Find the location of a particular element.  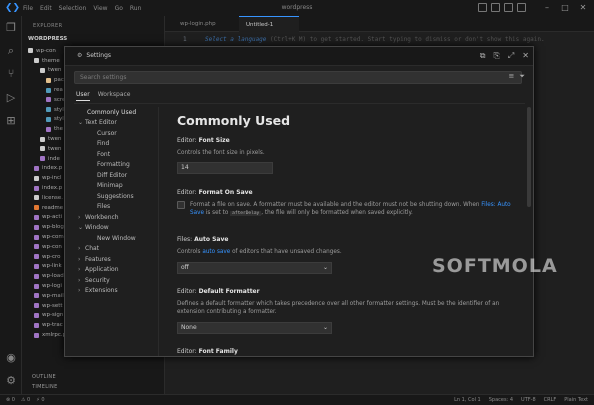

settings-title: ⚙ Settings is located at coordinates (94, 55).